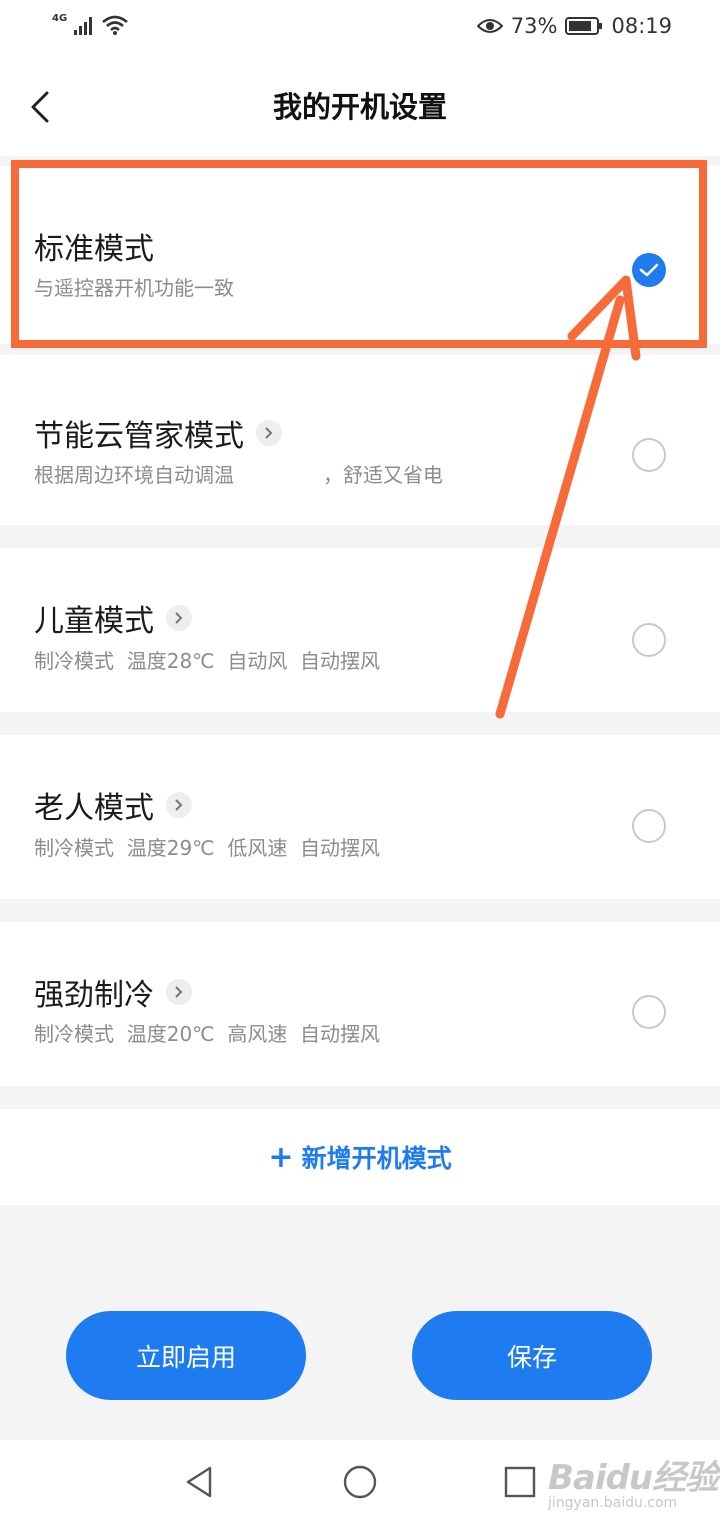 The width and height of the screenshot is (720, 1520). I want to click on mode-card-elderly: 老人模式 制冷模式 温度29℃ 低风速 自动摆风, so click(360, 817).